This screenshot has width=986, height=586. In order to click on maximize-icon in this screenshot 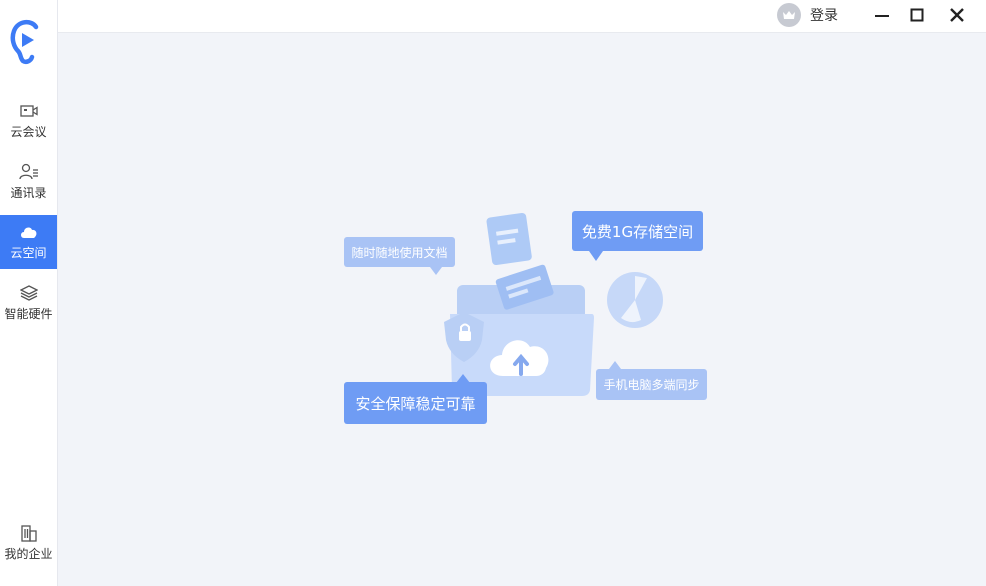, I will do `click(917, 15)`.